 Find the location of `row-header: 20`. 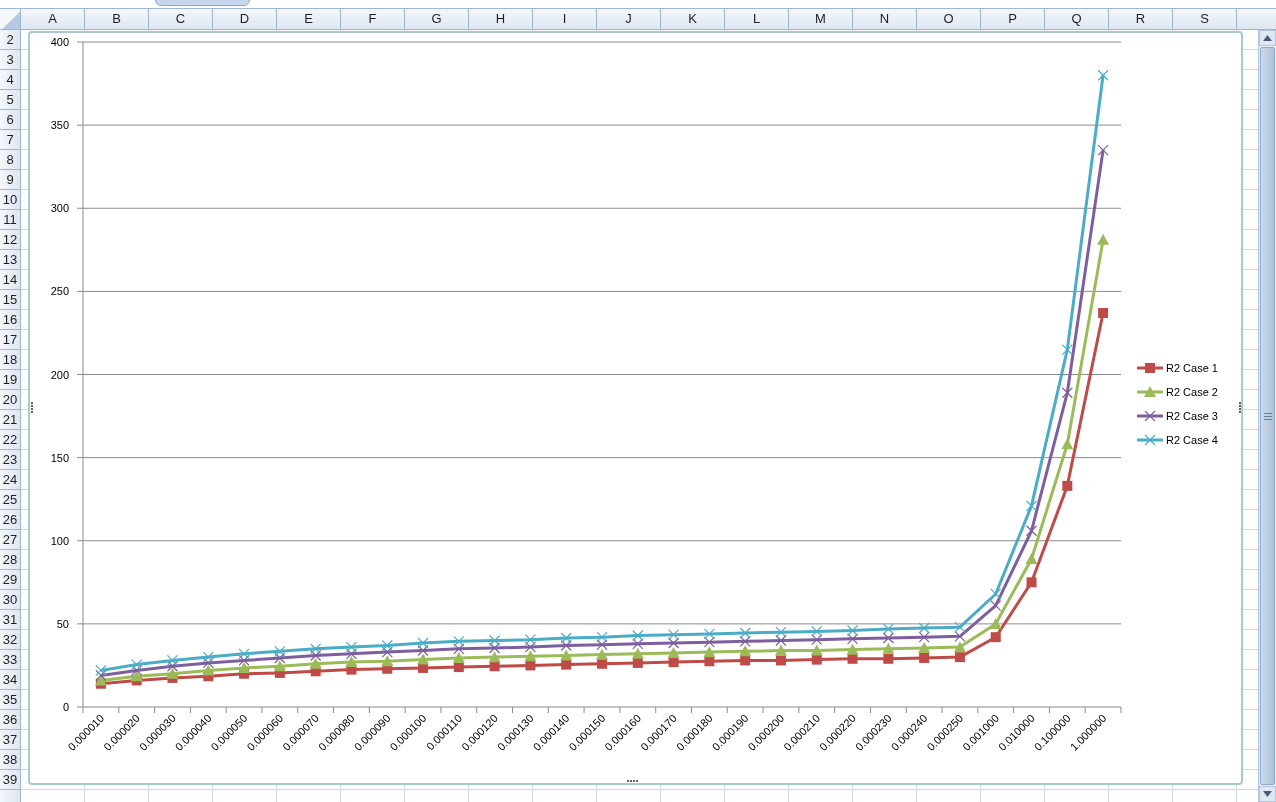

row-header: 20 is located at coordinates (10, 400).